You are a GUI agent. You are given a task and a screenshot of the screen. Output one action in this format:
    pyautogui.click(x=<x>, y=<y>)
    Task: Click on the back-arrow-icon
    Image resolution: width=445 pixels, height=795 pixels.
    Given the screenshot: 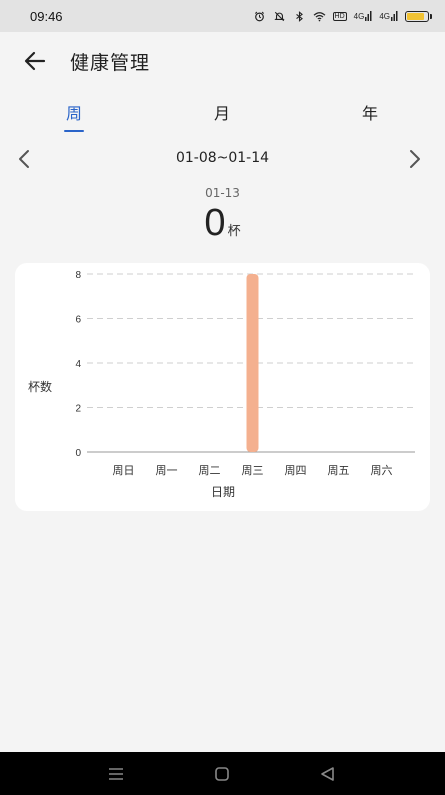 What is the action you would take?
    pyautogui.click(x=35, y=61)
    